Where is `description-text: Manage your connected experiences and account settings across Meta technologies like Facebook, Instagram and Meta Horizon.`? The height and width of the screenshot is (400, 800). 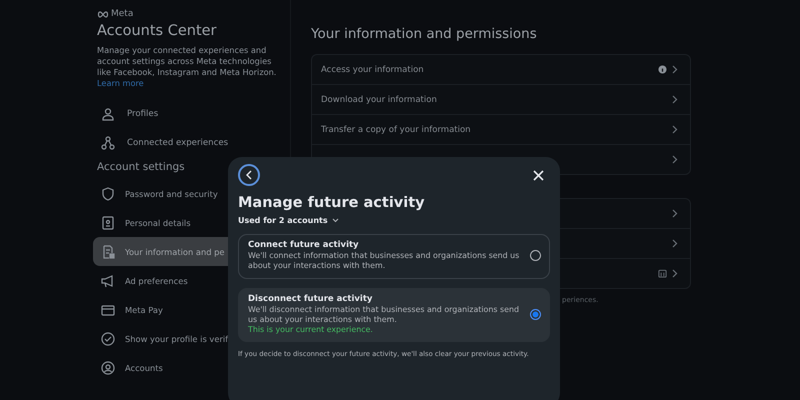
description-text: Manage your connected experiences and account settings across Meta technologies like Facebook, Instagram and Meta Horizon. is located at coordinates (187, 61).